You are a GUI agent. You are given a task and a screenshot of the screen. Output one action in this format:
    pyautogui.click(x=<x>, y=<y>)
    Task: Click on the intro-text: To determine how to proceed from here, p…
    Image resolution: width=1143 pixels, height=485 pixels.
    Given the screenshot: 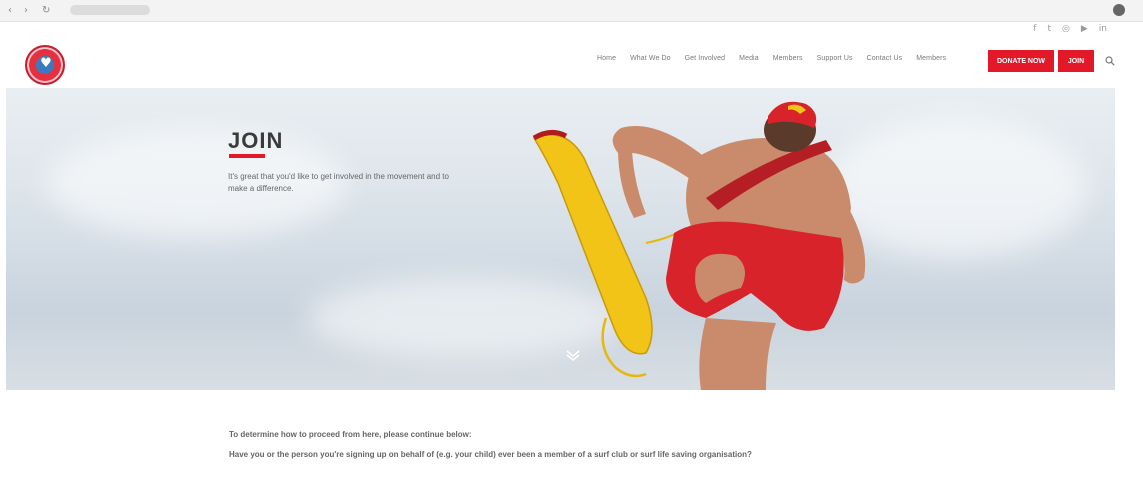 What is the action you would take?
    pyautogui.click(x=350, y=434)
    